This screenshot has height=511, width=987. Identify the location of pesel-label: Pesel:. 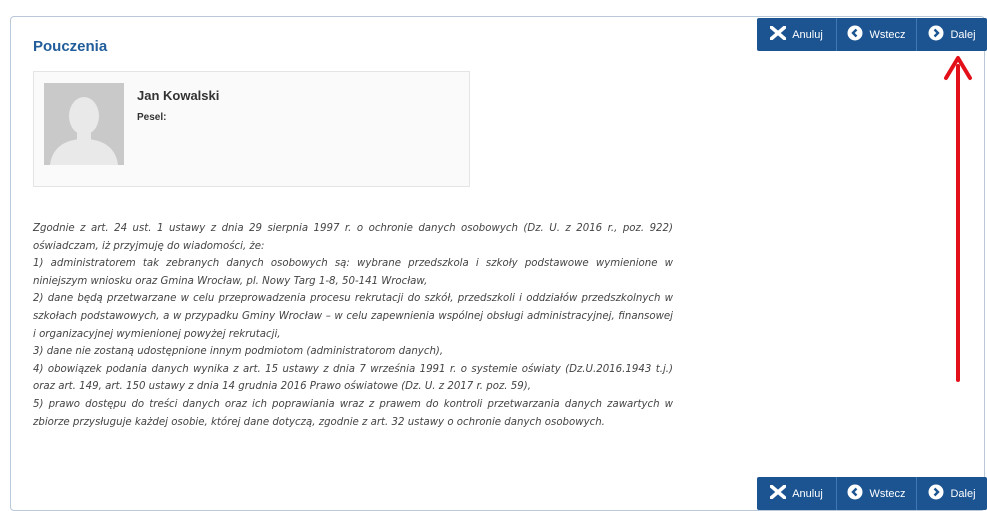
(152, 117).